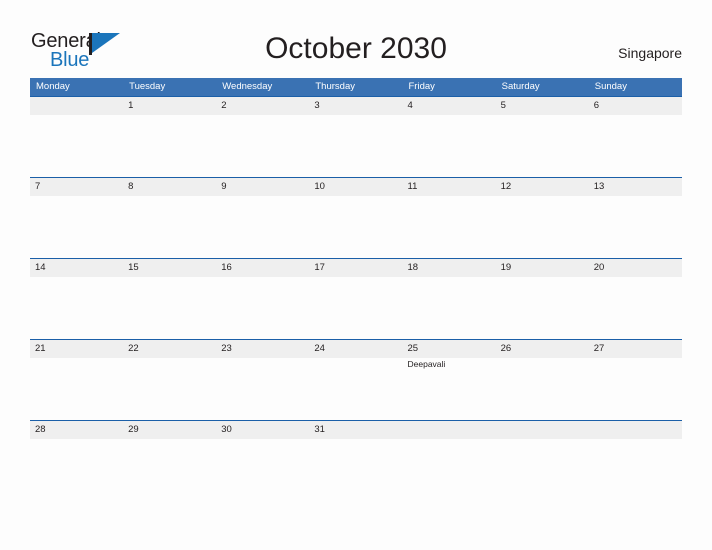 Image resolution: width=712 pixels, height=550 pixels. Describe the element at coordinates (40, 429) in the screenshot. I see `day-number: 28` at that location.